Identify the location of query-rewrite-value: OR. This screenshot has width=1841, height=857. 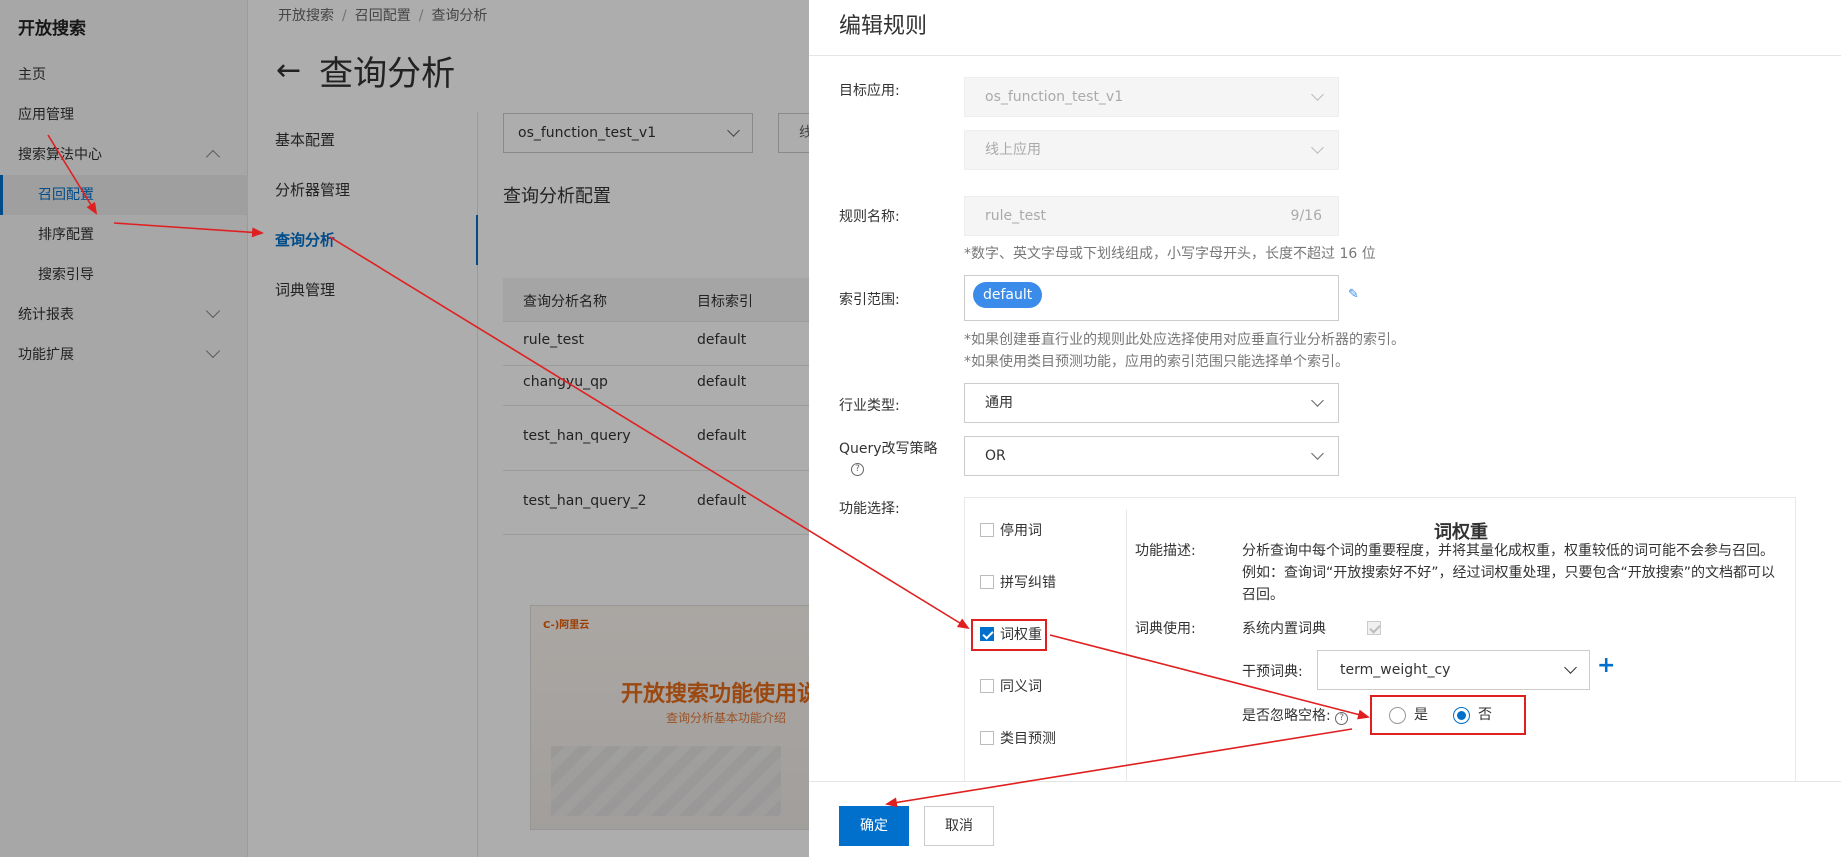
(995, 456).